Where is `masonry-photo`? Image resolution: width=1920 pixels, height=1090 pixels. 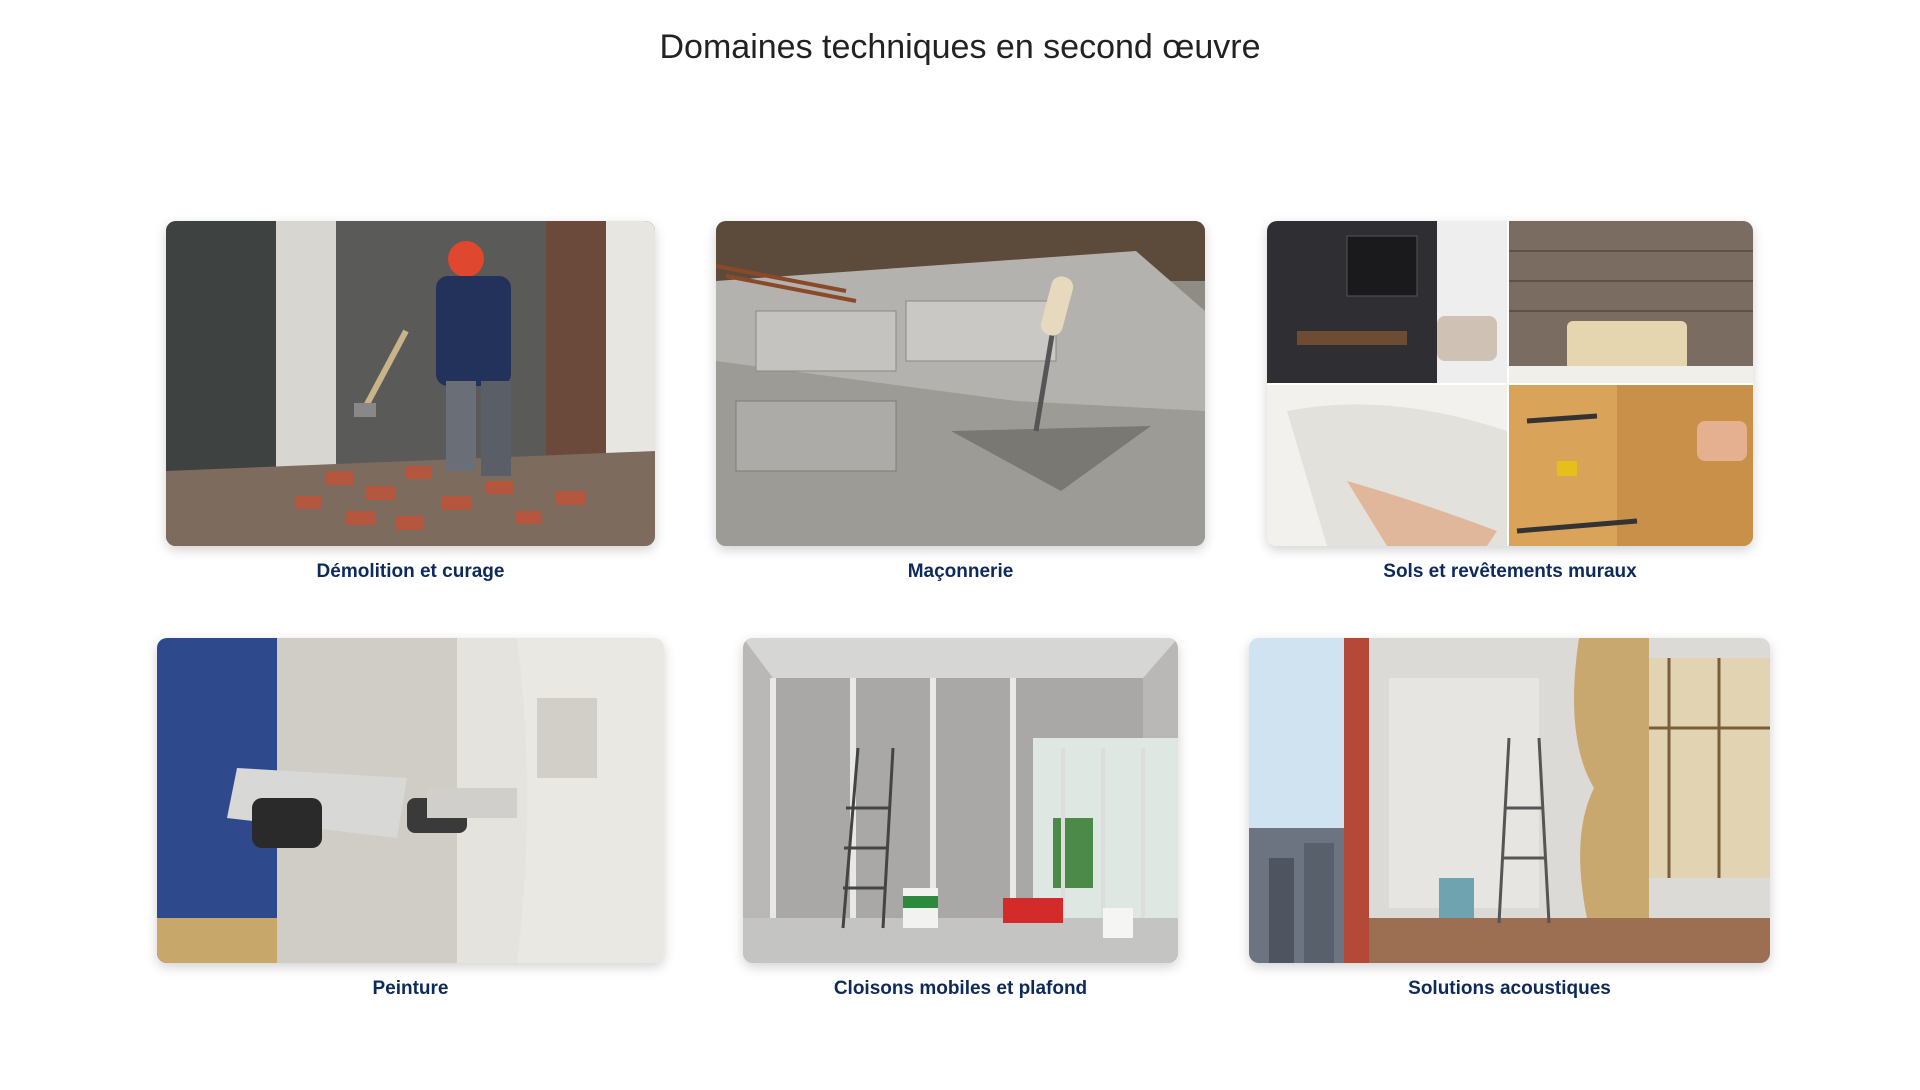
masonry-photo is located at coordinates (960, 383).